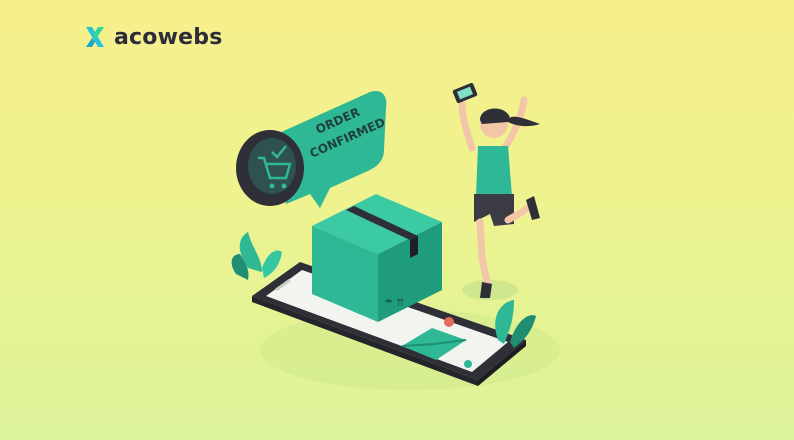 The width and height of the screenshot is (794, 440). Describe the element at coordinates (496, 191) in the screenshot. I see `happy-customer-figure` at that location.